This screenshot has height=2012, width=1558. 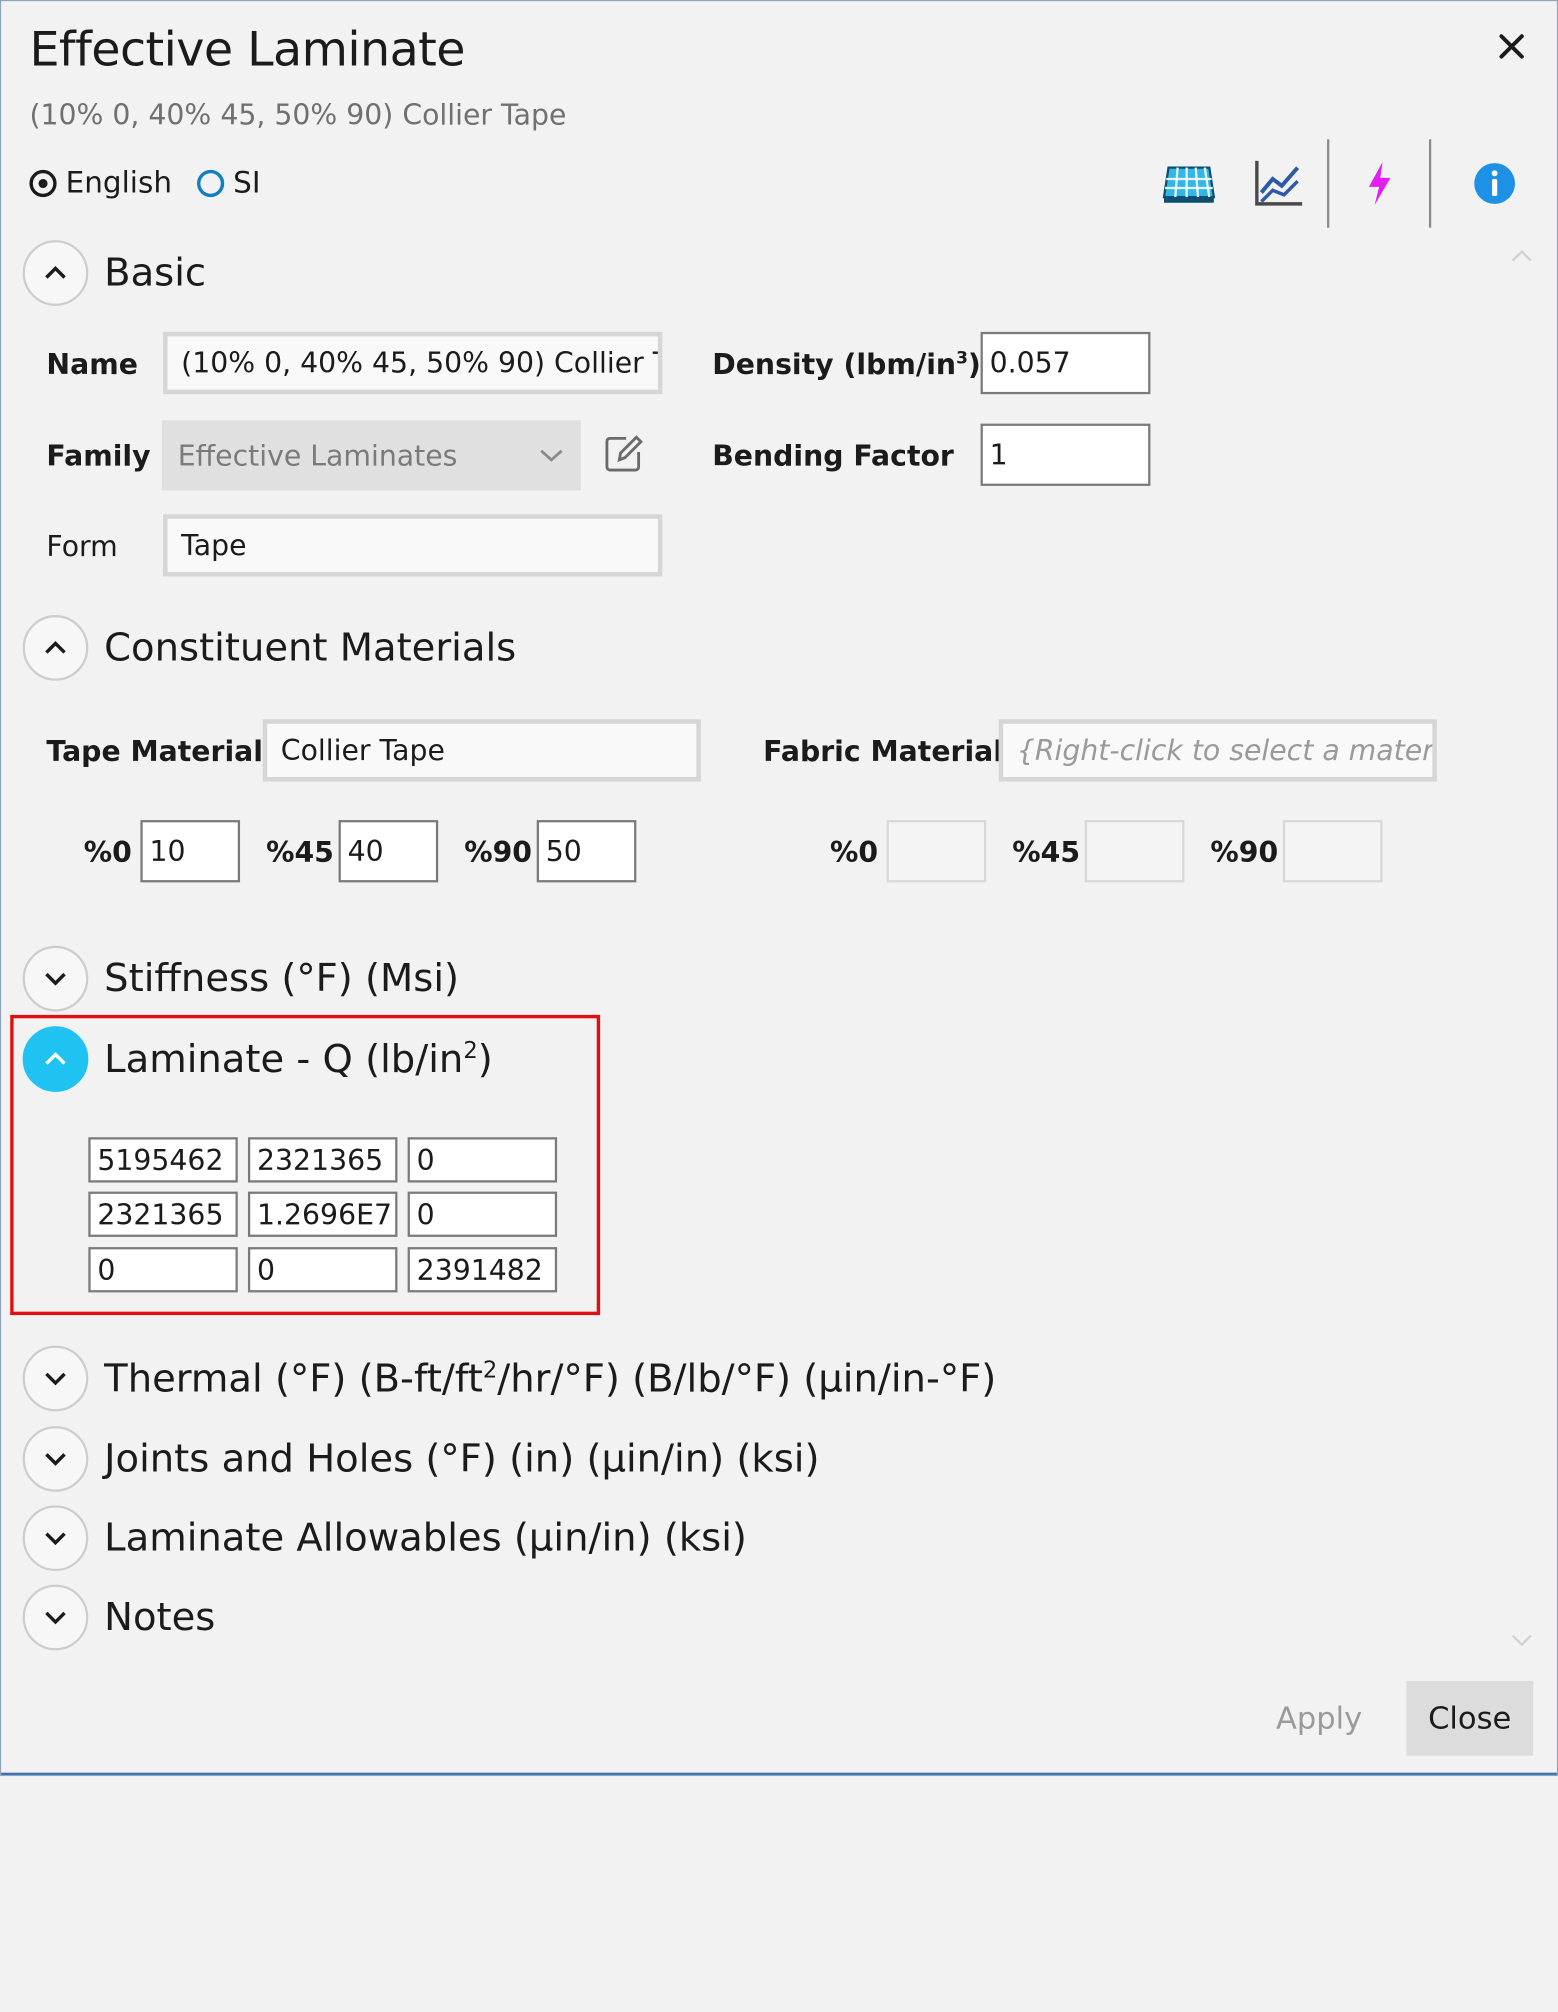 What do you see at coordinates (163, 1160) in the screenshot?
I see `q-cell-1-1: 5195462` at bounding box center [163, 1160].